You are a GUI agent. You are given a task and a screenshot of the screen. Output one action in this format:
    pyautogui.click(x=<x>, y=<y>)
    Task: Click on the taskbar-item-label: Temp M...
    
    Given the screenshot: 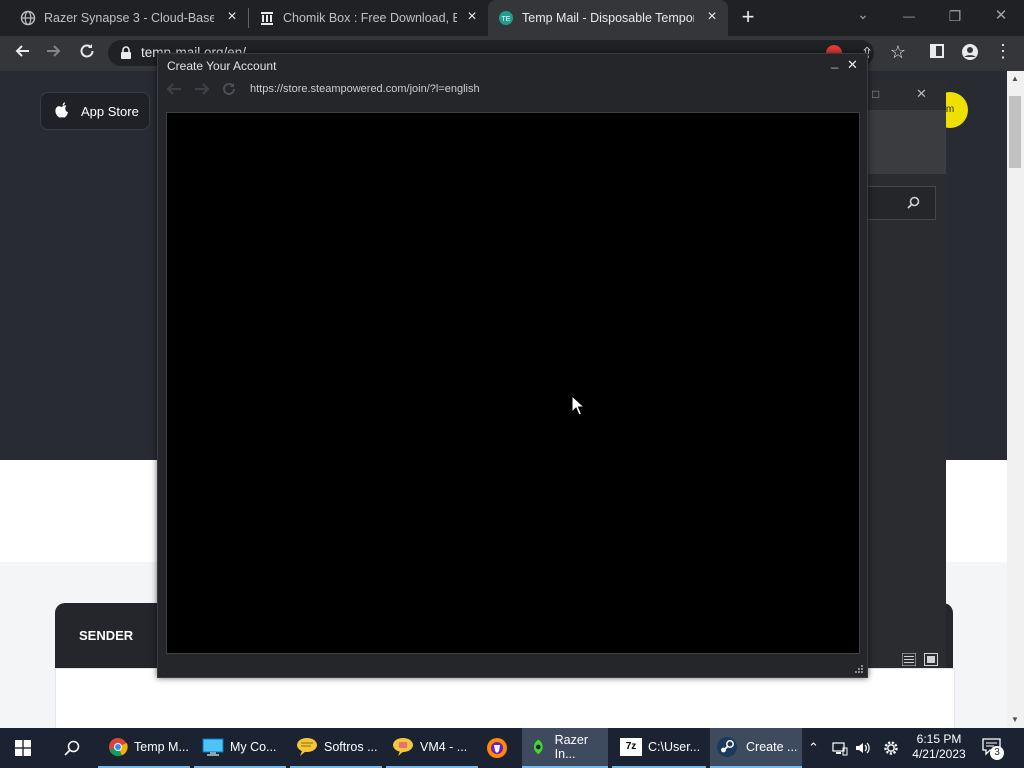 What is the action you would take?
    pyautogui.click(x=161, y=747)
    